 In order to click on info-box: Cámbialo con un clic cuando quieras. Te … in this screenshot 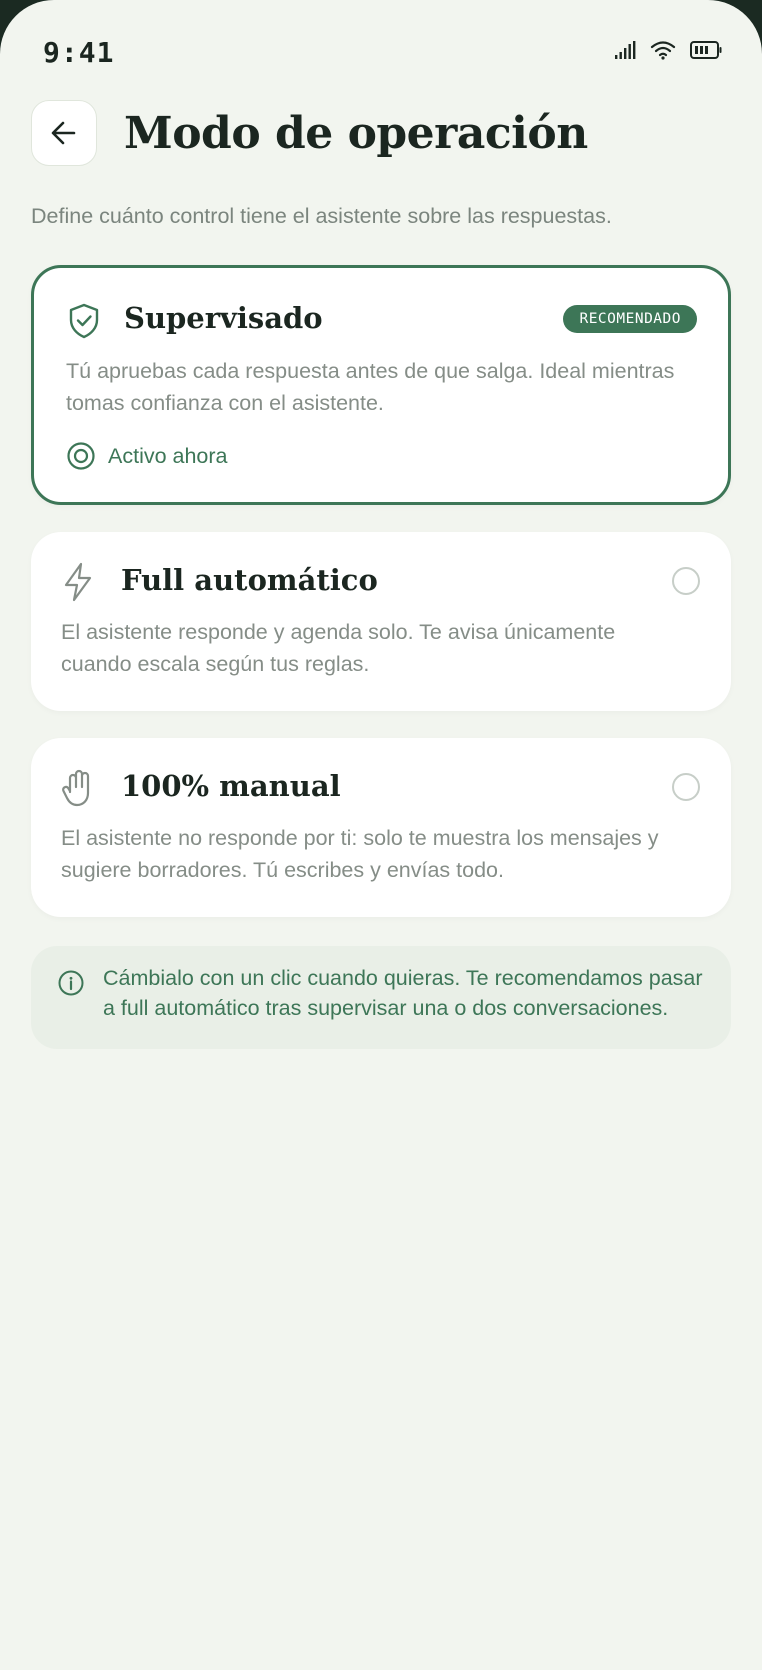, I will do `click(381, 997)`.